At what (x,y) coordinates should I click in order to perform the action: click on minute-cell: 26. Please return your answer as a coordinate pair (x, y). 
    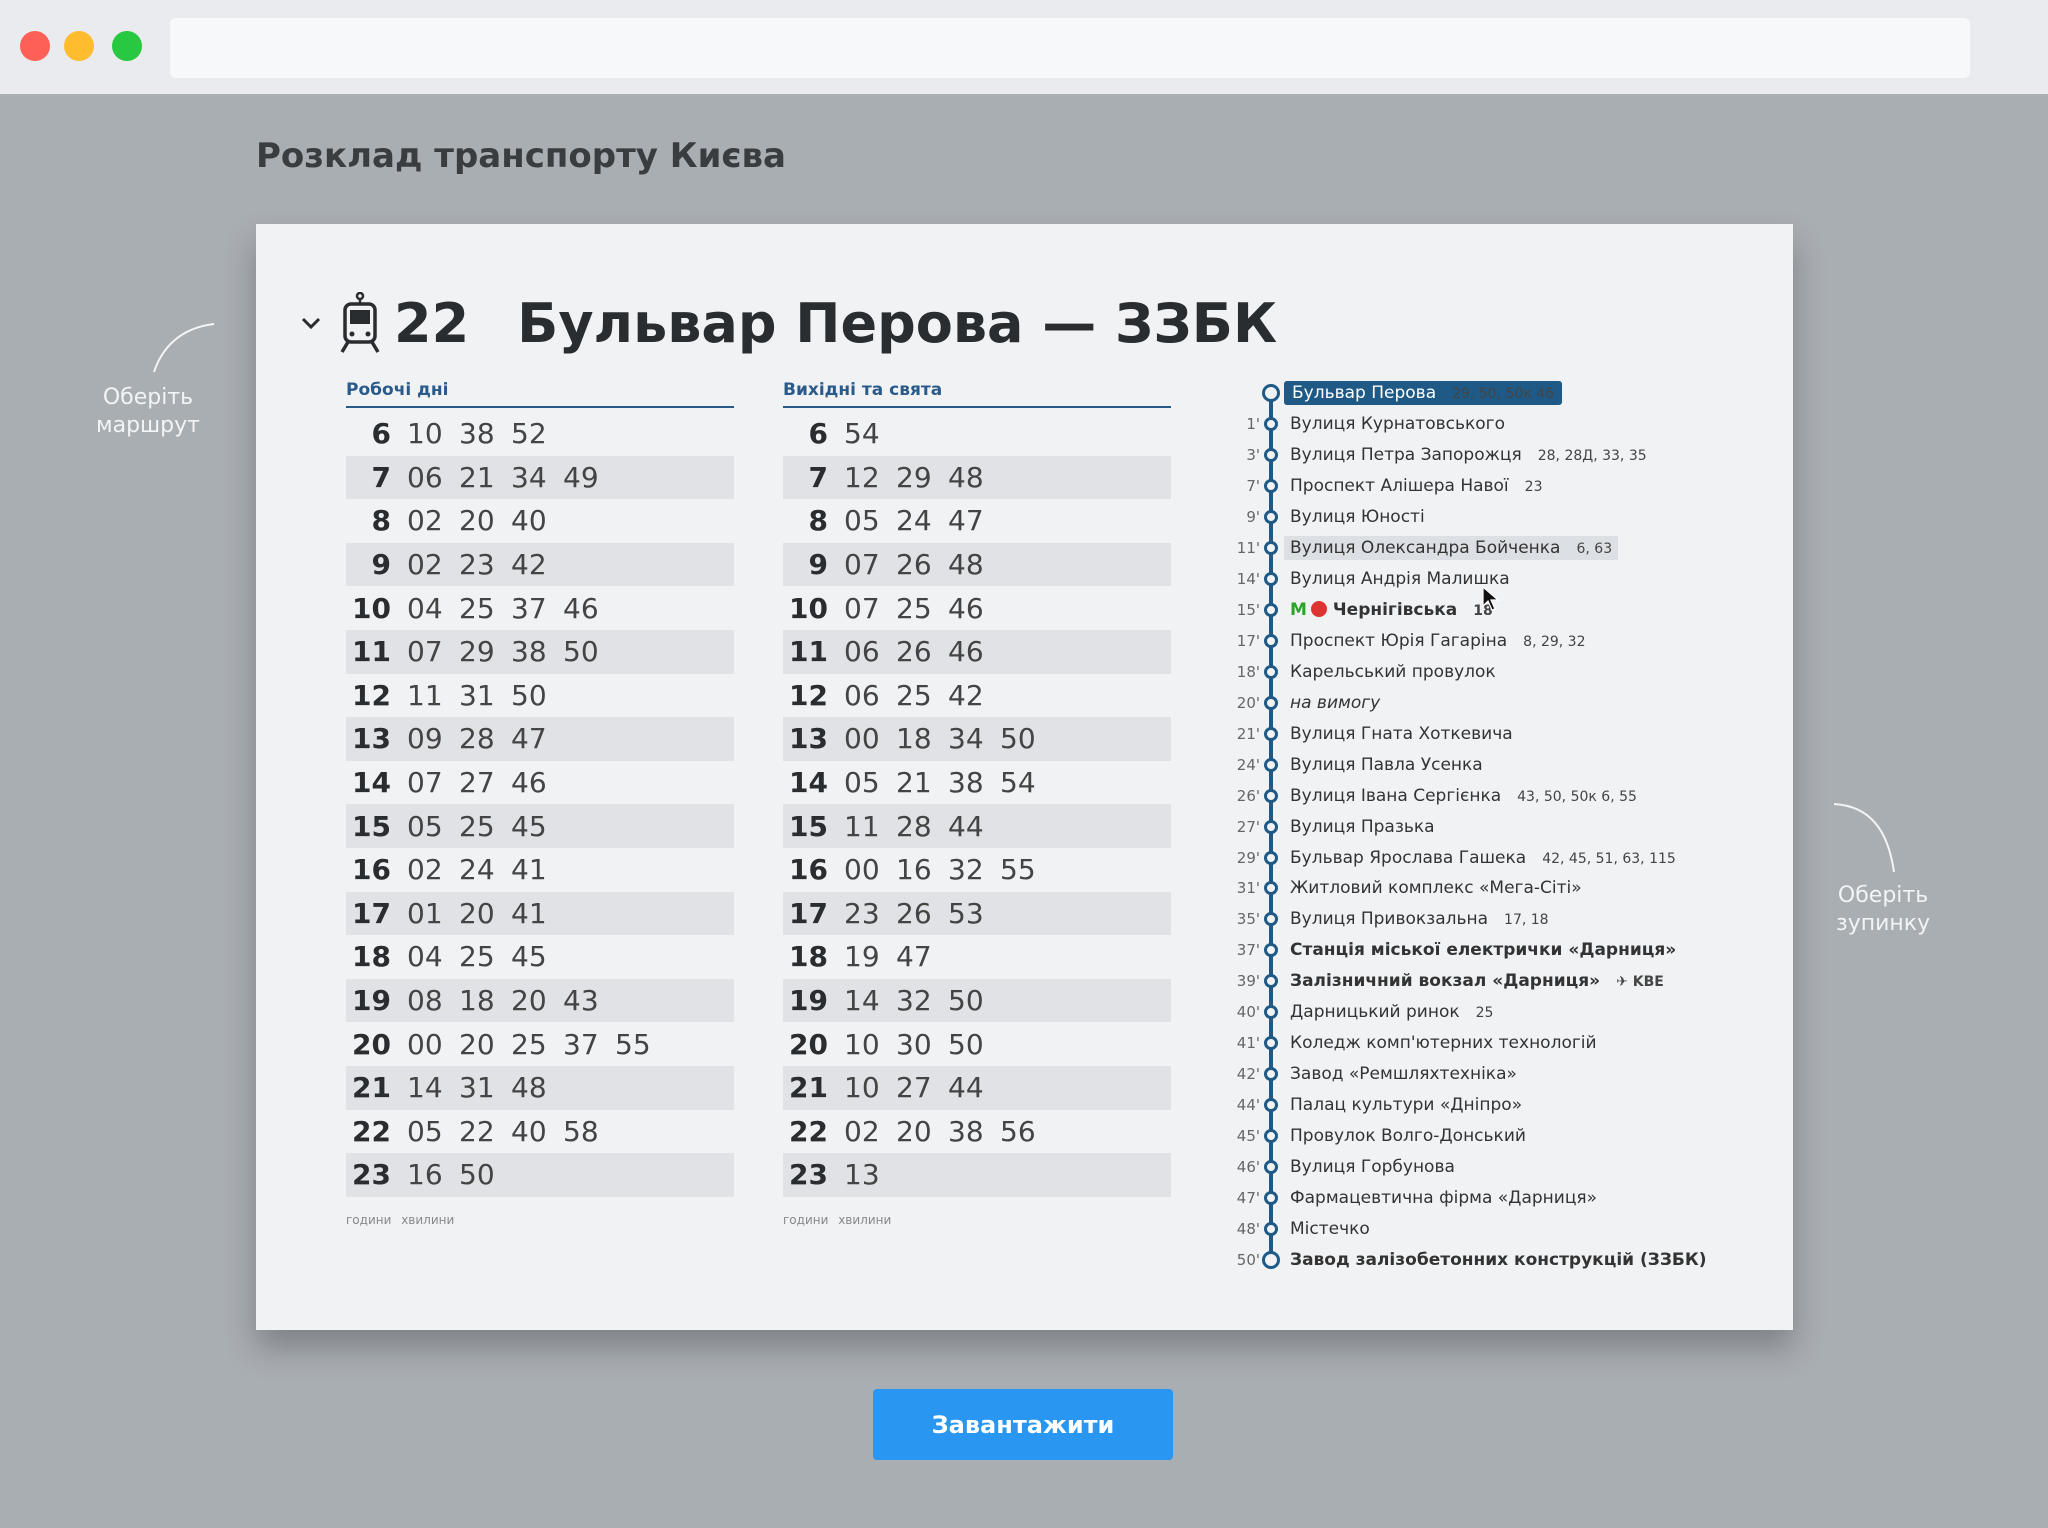
    Looking at the image, I should click on (914, 565).